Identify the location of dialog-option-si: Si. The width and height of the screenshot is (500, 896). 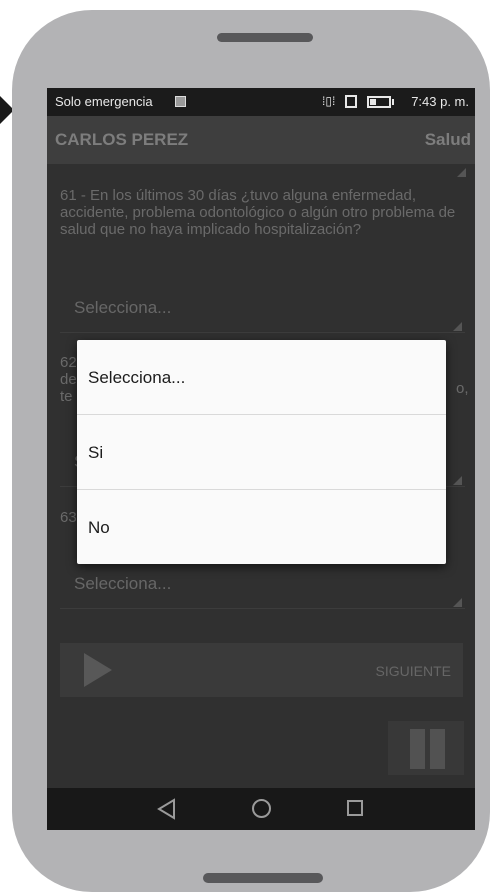
(261, 452).